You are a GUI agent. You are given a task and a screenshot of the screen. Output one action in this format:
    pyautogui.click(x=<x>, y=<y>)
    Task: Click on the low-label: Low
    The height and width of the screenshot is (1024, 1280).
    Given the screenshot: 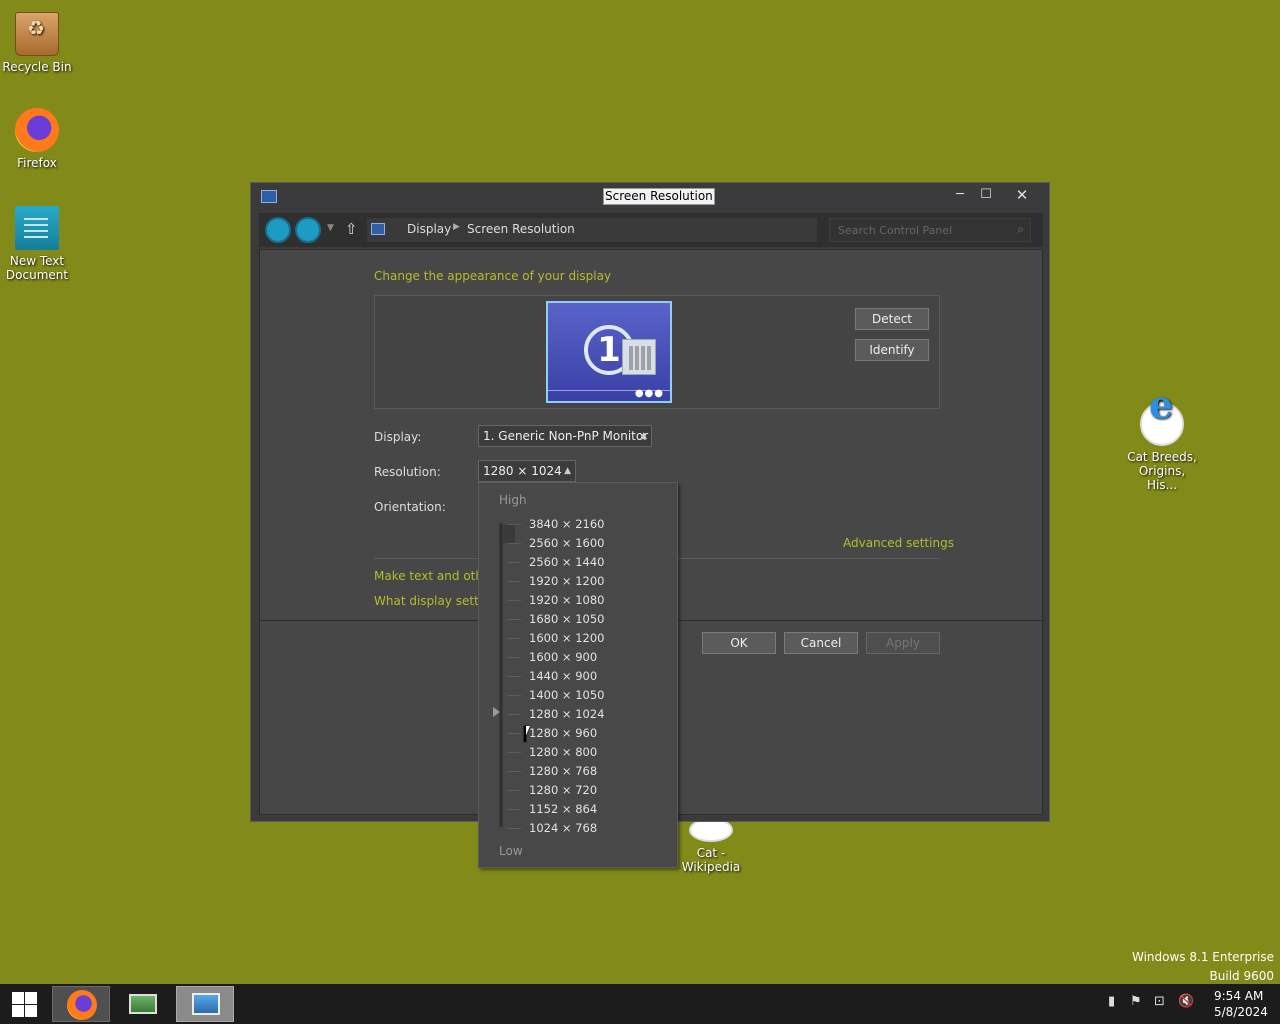 What is the action you would take?
    pyautogui.click(x=511, y=851)
    